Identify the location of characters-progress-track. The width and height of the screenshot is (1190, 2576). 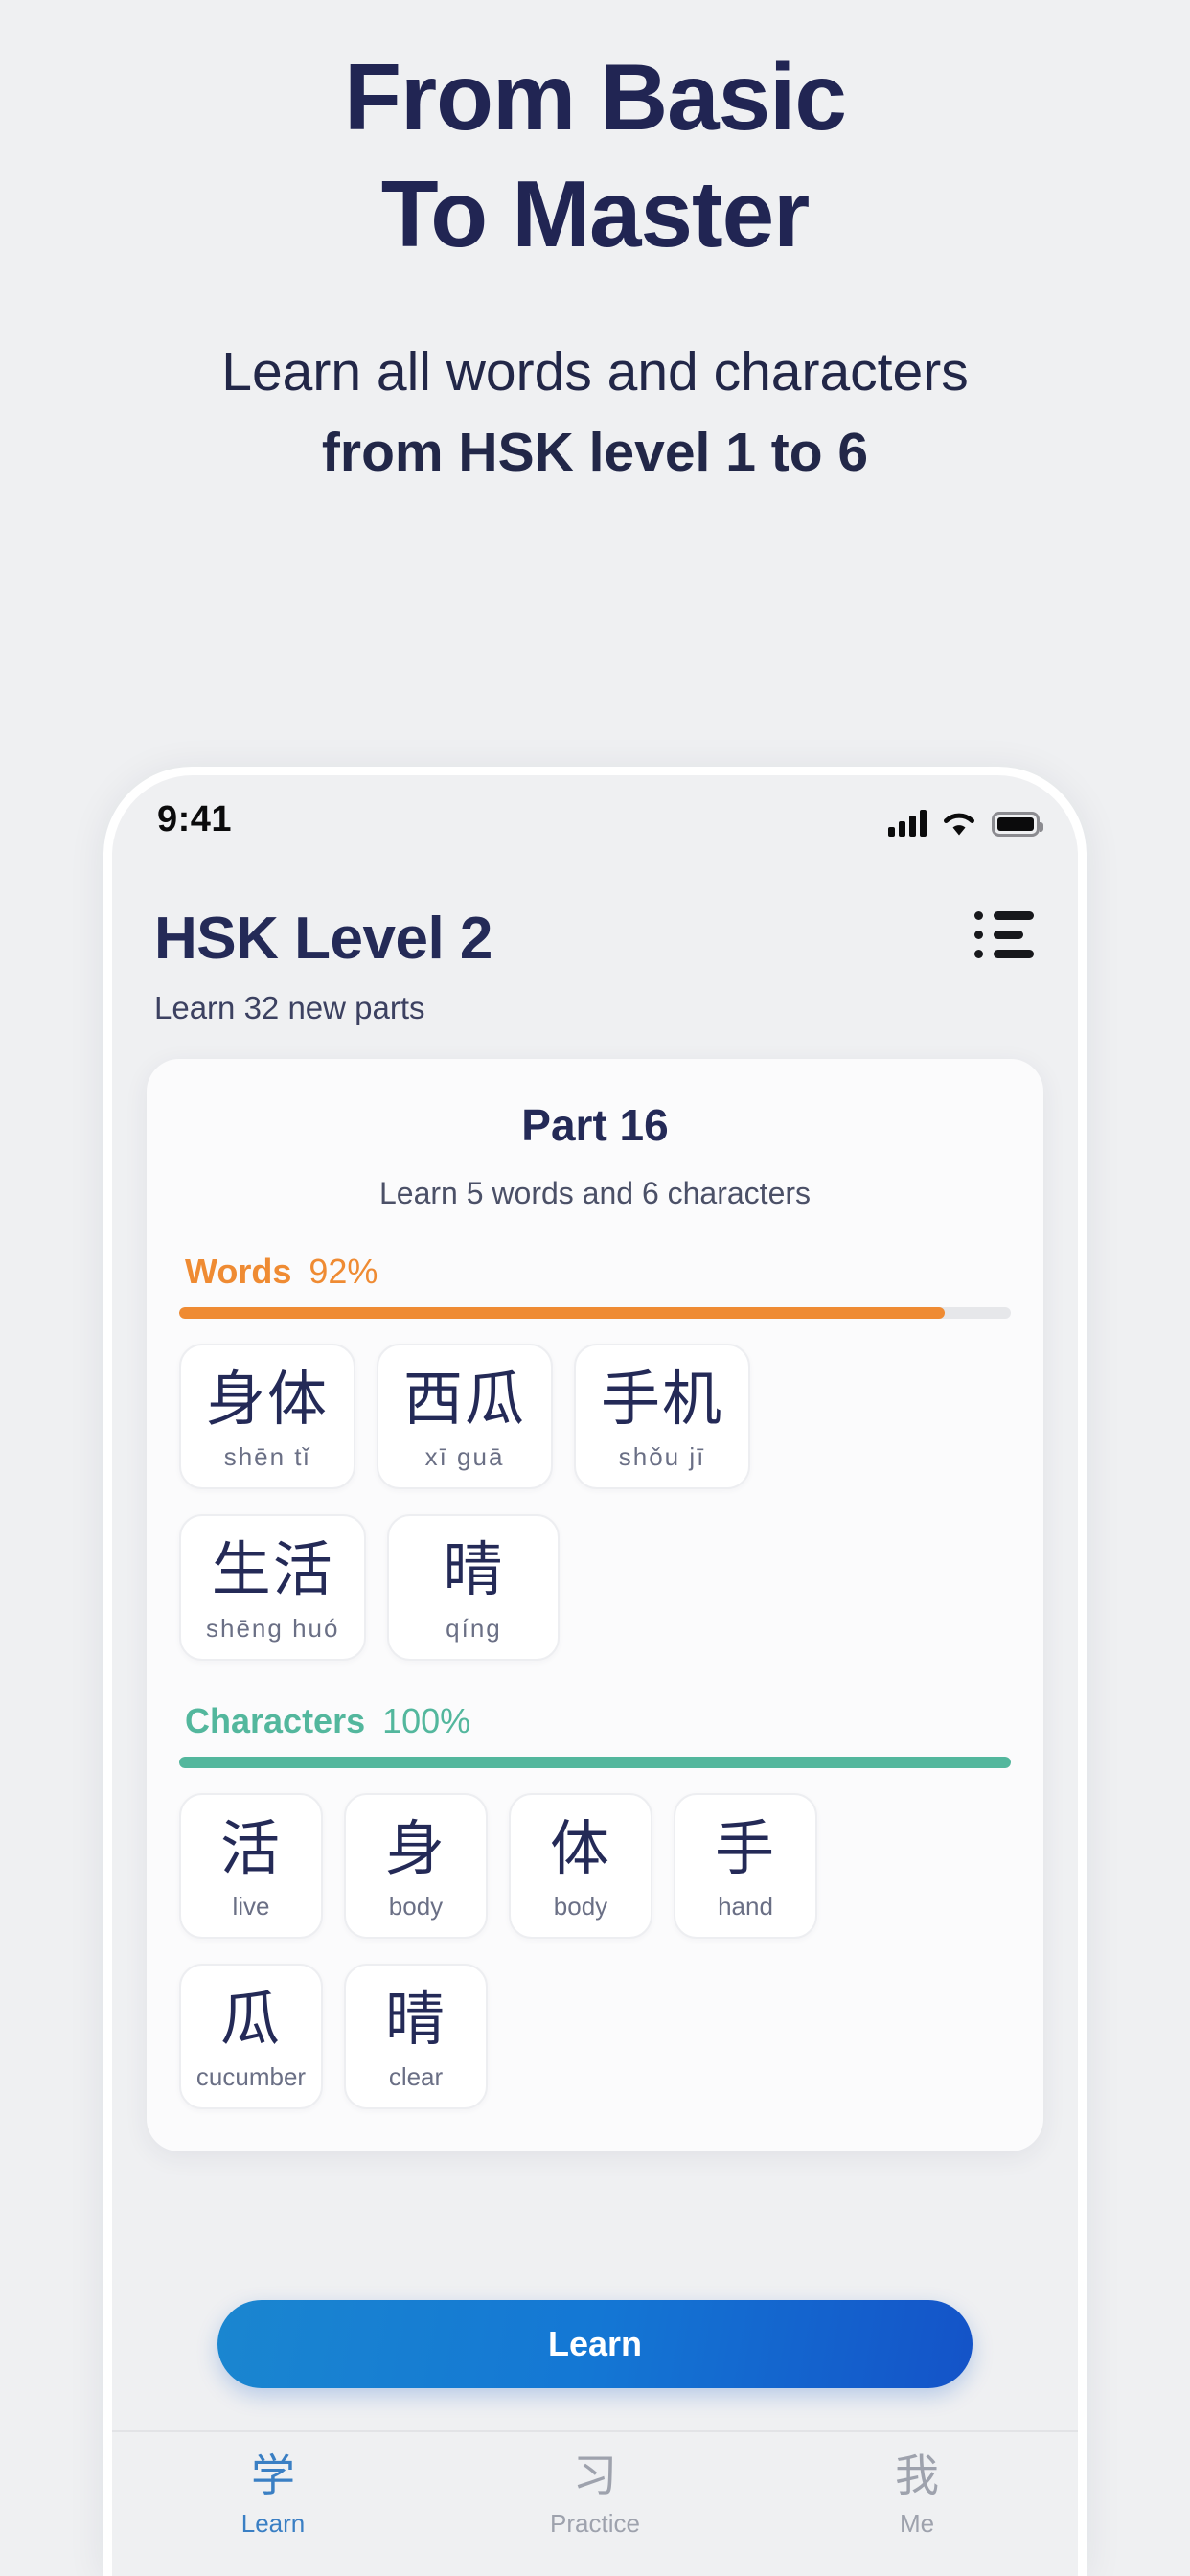
(595, 1762).